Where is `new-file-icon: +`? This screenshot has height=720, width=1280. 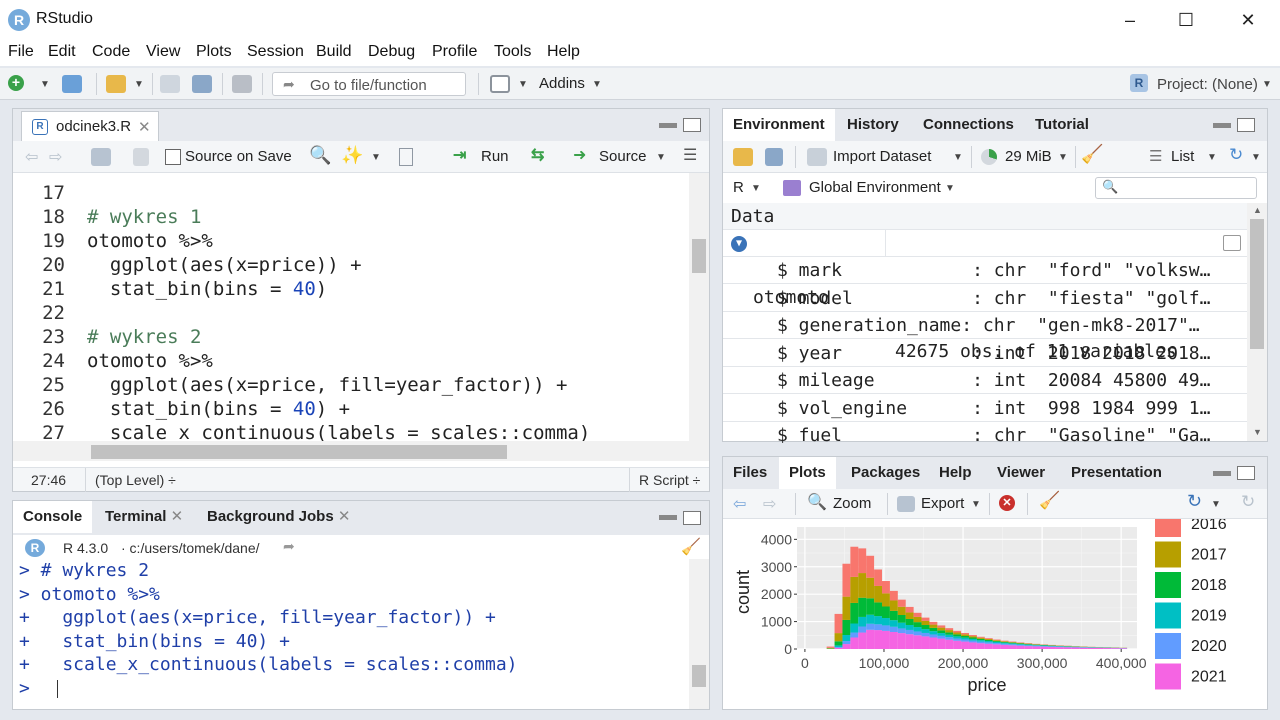 new-file-icon: + is located at coordinates (16, 83).